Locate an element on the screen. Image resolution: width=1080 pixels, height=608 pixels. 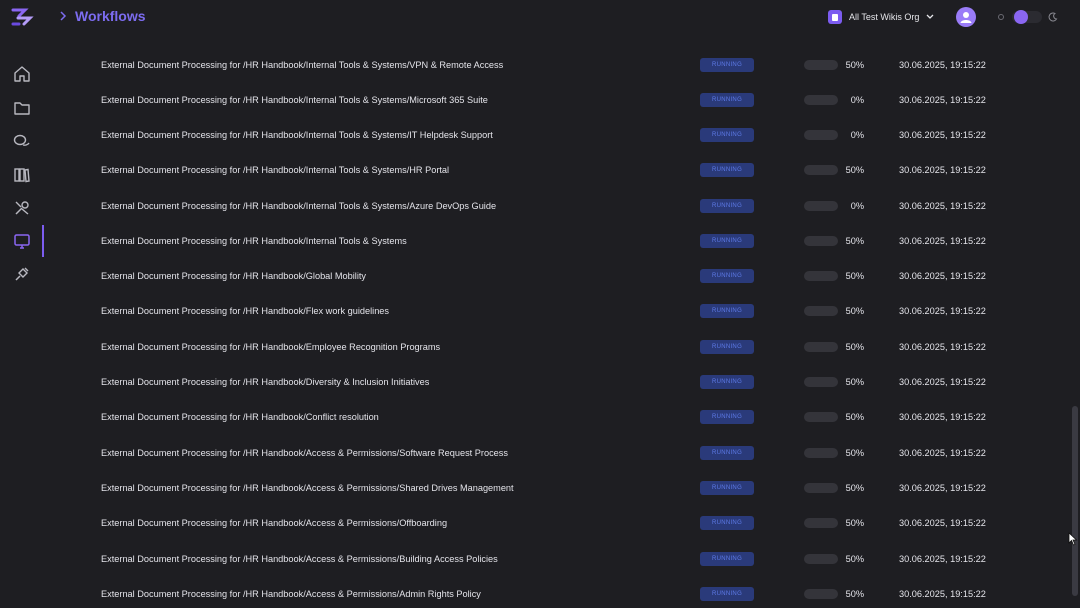
sidebar-item-tools is located at coordinates (22, 208).